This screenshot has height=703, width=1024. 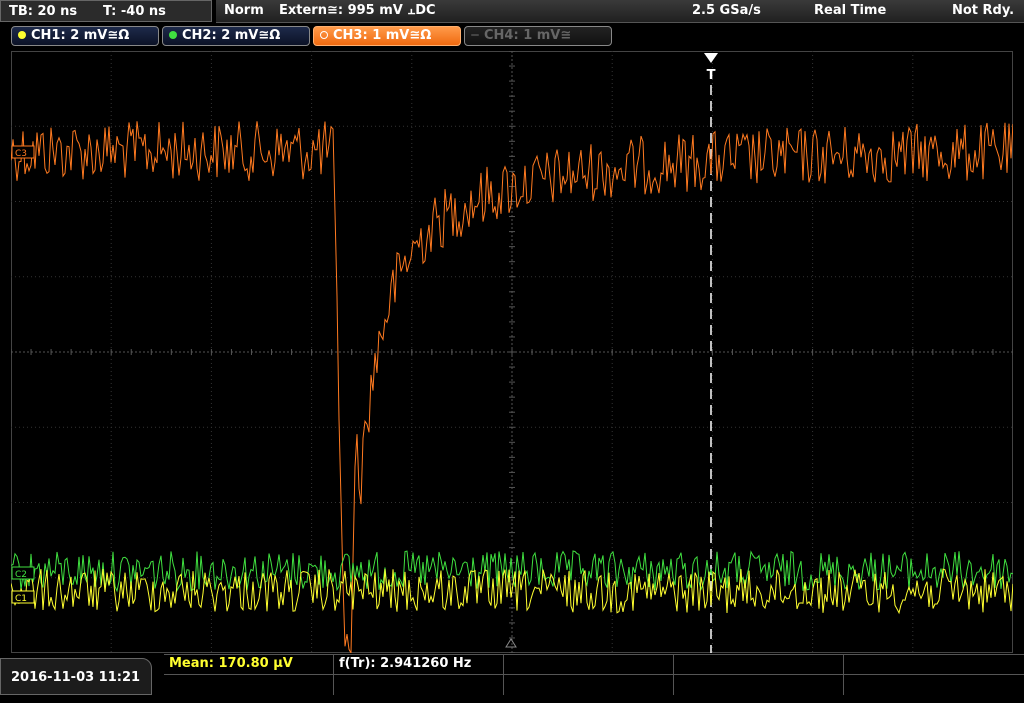 I want to click on measurement-panel: Mean: 170.80 µV f(Tr): 2.941260 Hz, so click(x=594, y=675).